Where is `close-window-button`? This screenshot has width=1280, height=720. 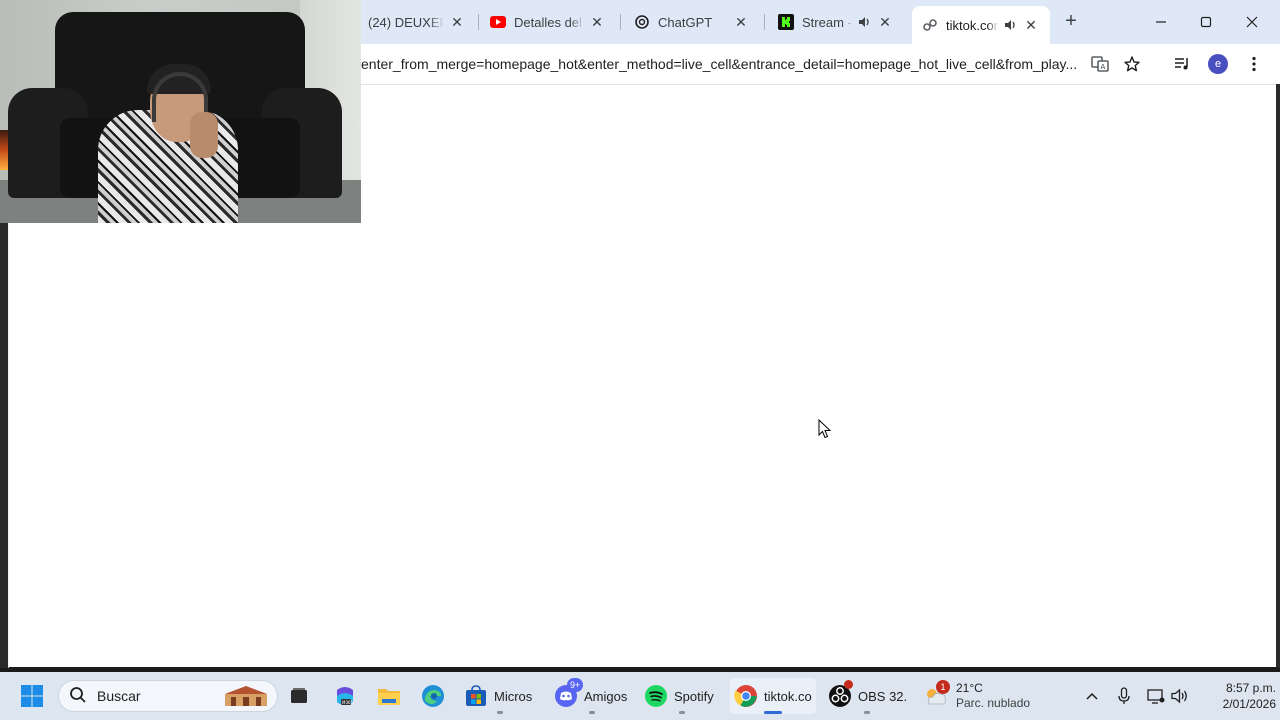 close-window-button is located at coordinates (1252, 22).